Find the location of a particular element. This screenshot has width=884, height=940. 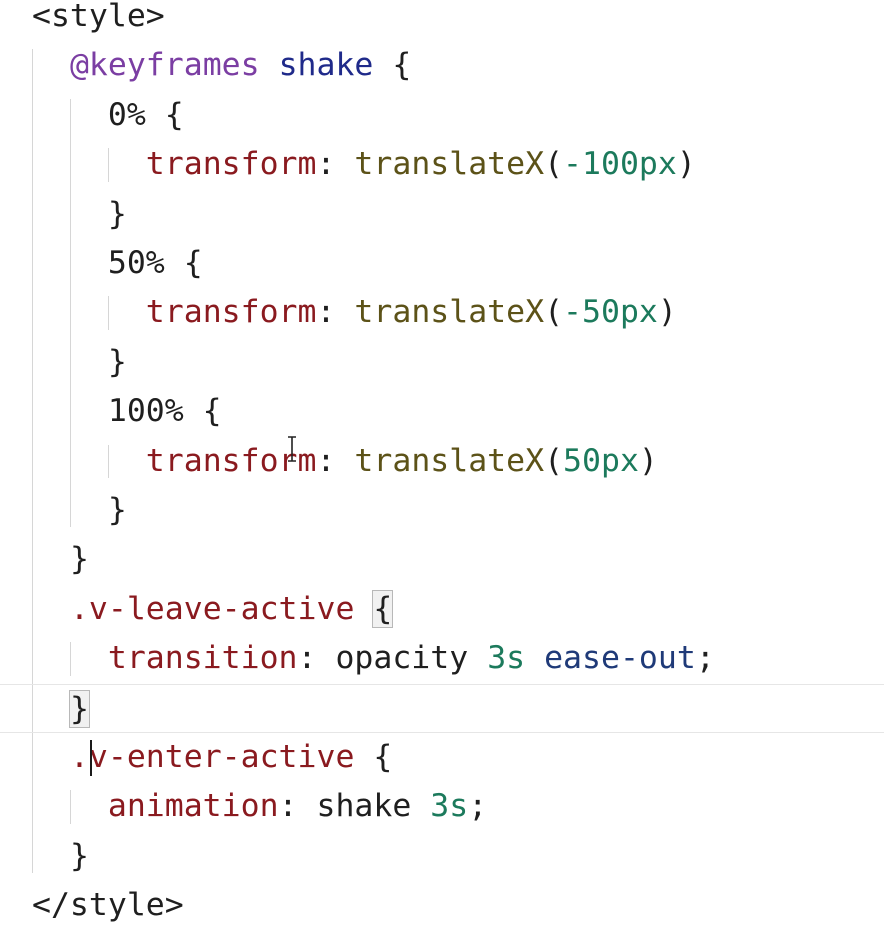

code-line: .v-enter-active { is located at coordinates (442, 757).